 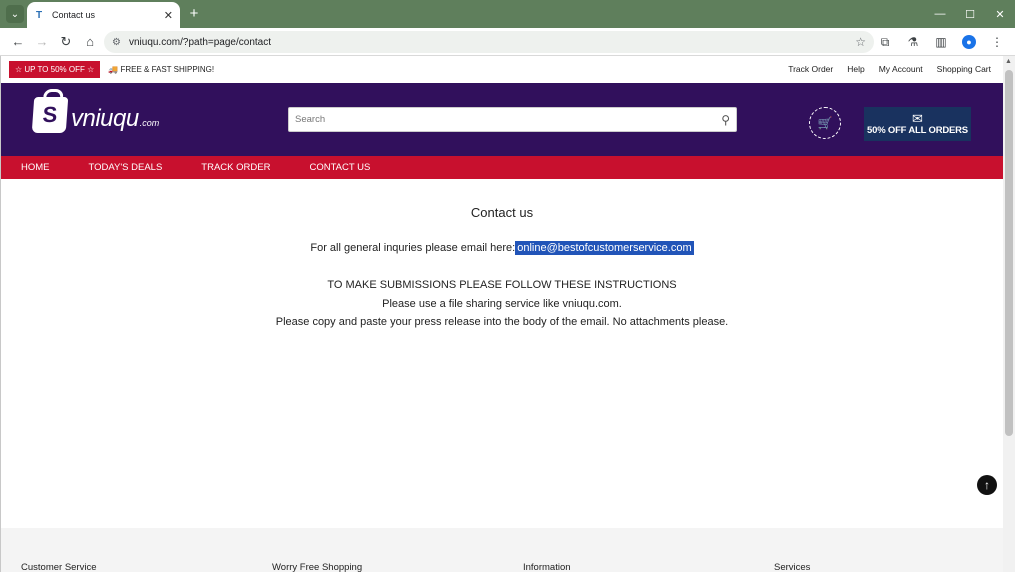 I want to click on tab-title: Contact us, so click(x=74, y=15).